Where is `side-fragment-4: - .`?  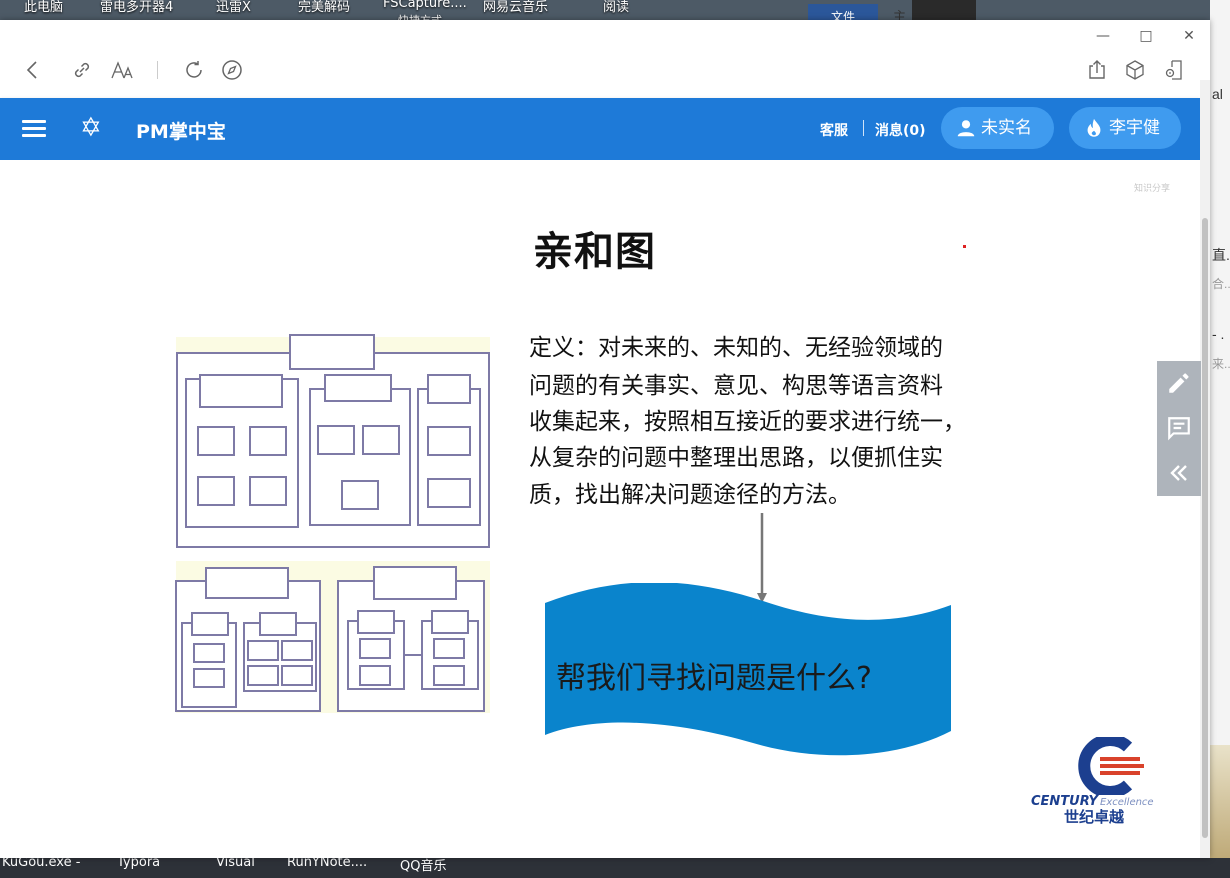 side-fragment-4: - . is located at coordinates (1218, 334).